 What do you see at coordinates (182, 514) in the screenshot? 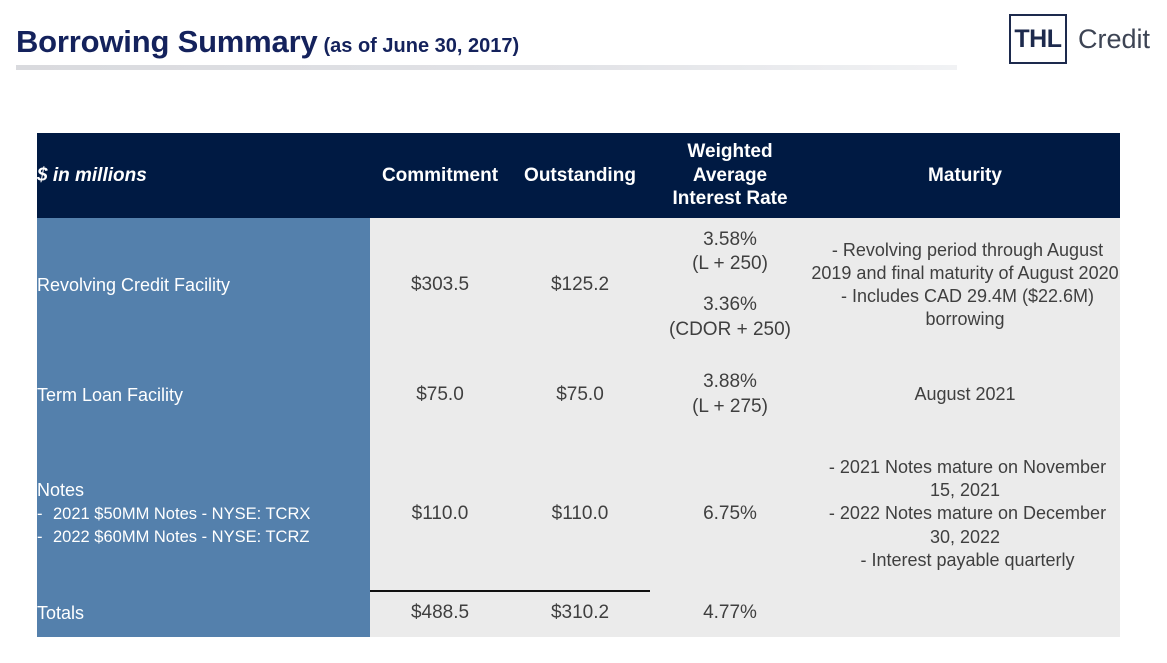
I see `list-item-text: 2021 $50MM Notes - NYSE: TCRX` at bounding box center [182, 514].